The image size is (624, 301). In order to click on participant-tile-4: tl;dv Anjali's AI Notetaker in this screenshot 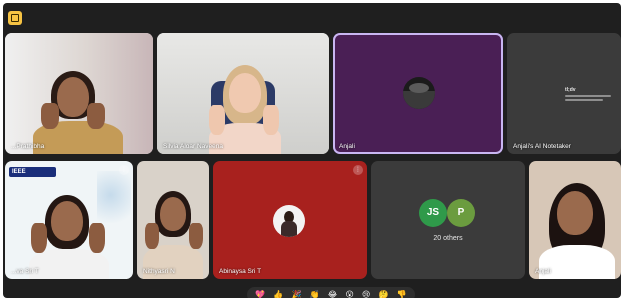, I will do `click(564, 93)`.